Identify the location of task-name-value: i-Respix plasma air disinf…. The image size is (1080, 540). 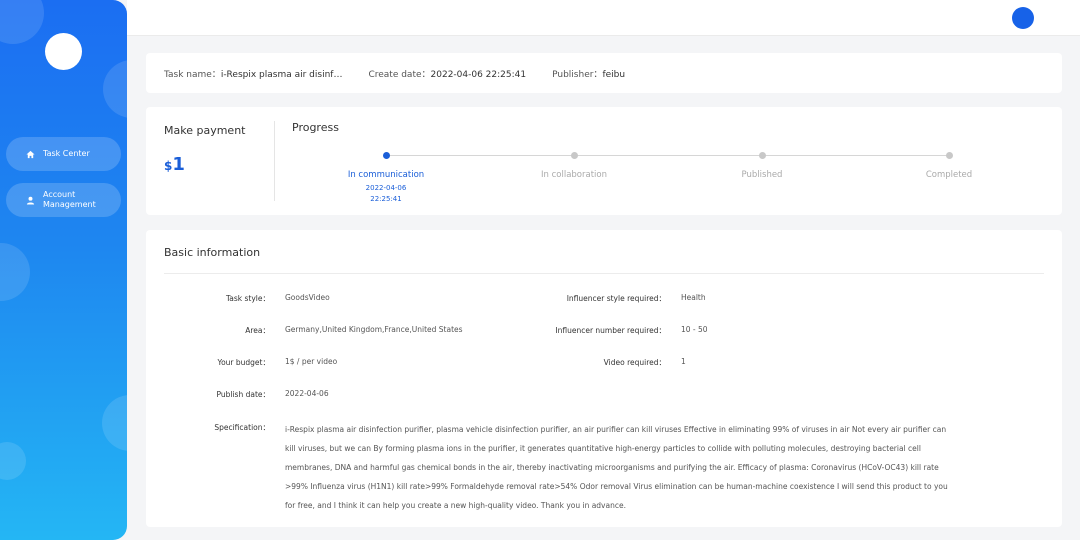
(281, 74).